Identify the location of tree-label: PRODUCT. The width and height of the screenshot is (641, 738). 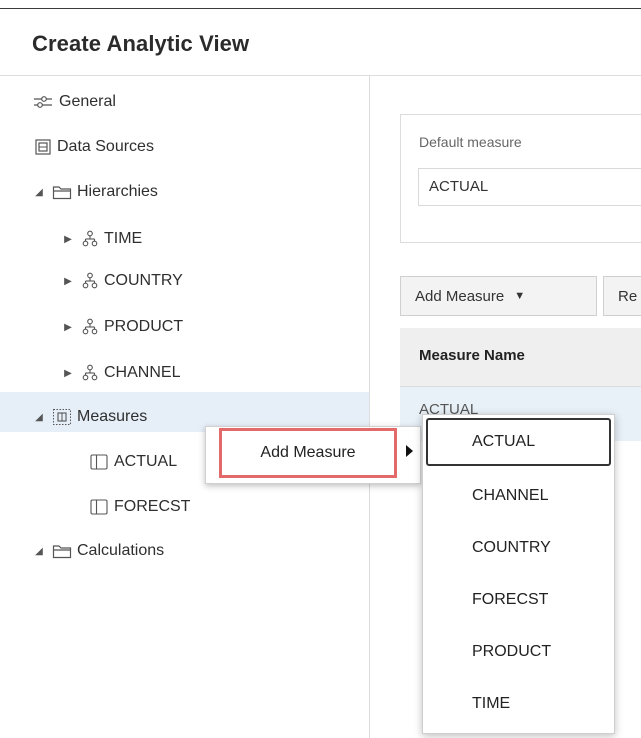
(144, 326).